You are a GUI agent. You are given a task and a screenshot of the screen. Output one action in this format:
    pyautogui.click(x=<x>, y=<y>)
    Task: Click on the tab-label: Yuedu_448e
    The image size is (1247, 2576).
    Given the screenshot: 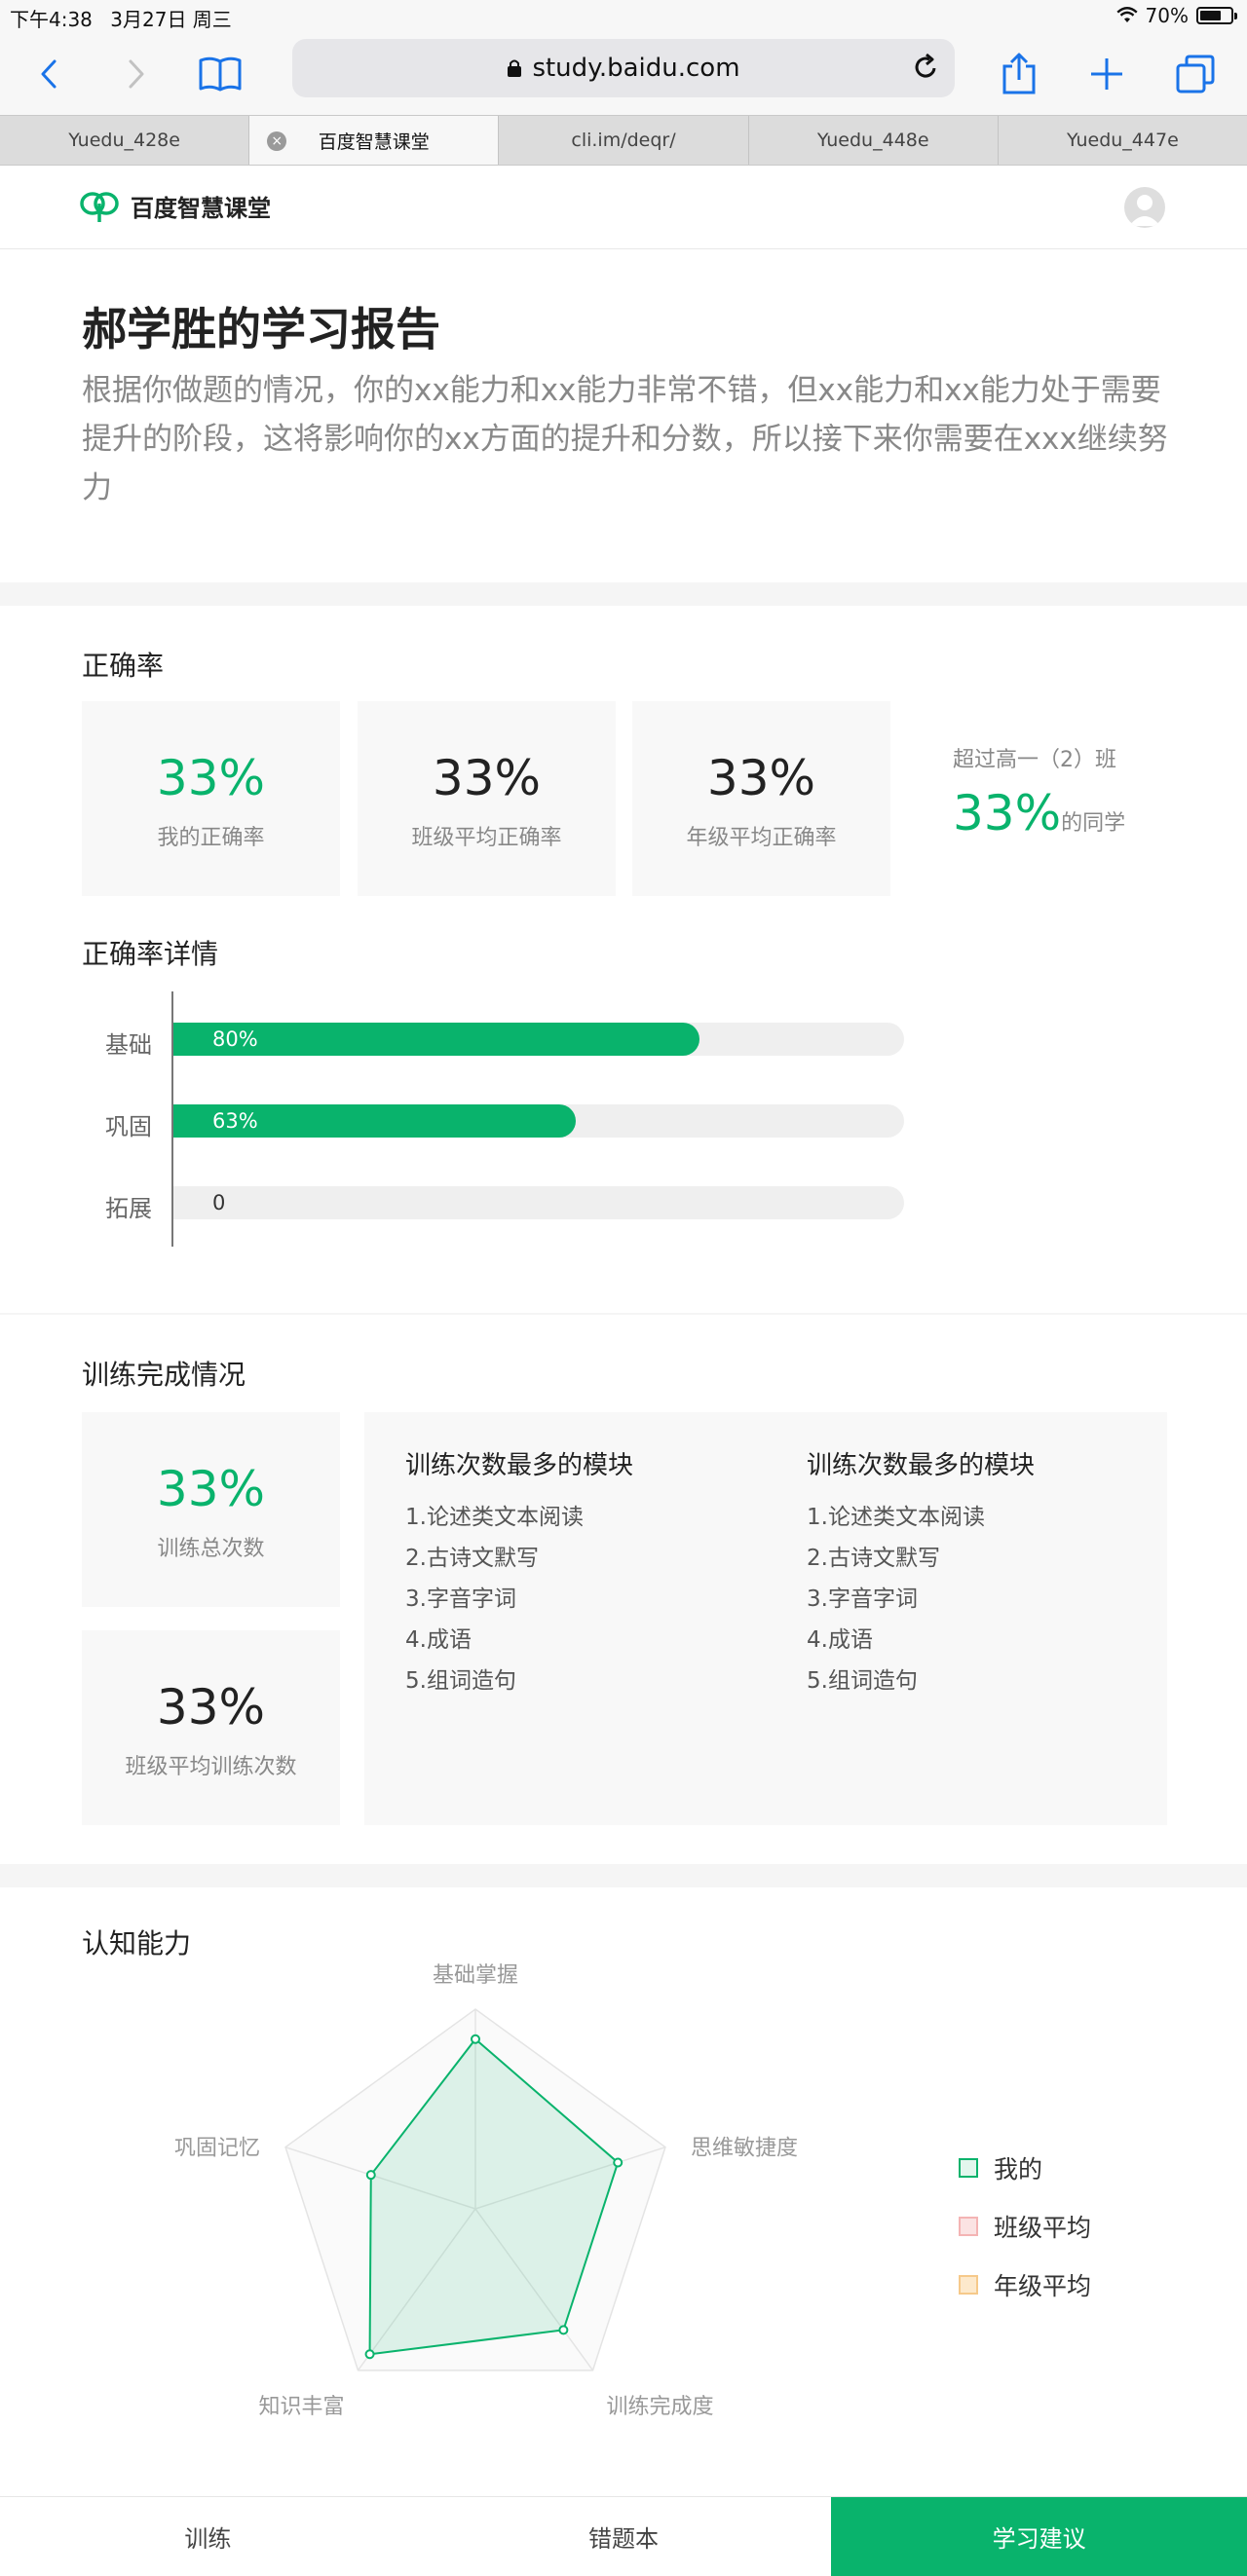 What is the action you would take?
    pyautogui.click(x=872, y=140)
    